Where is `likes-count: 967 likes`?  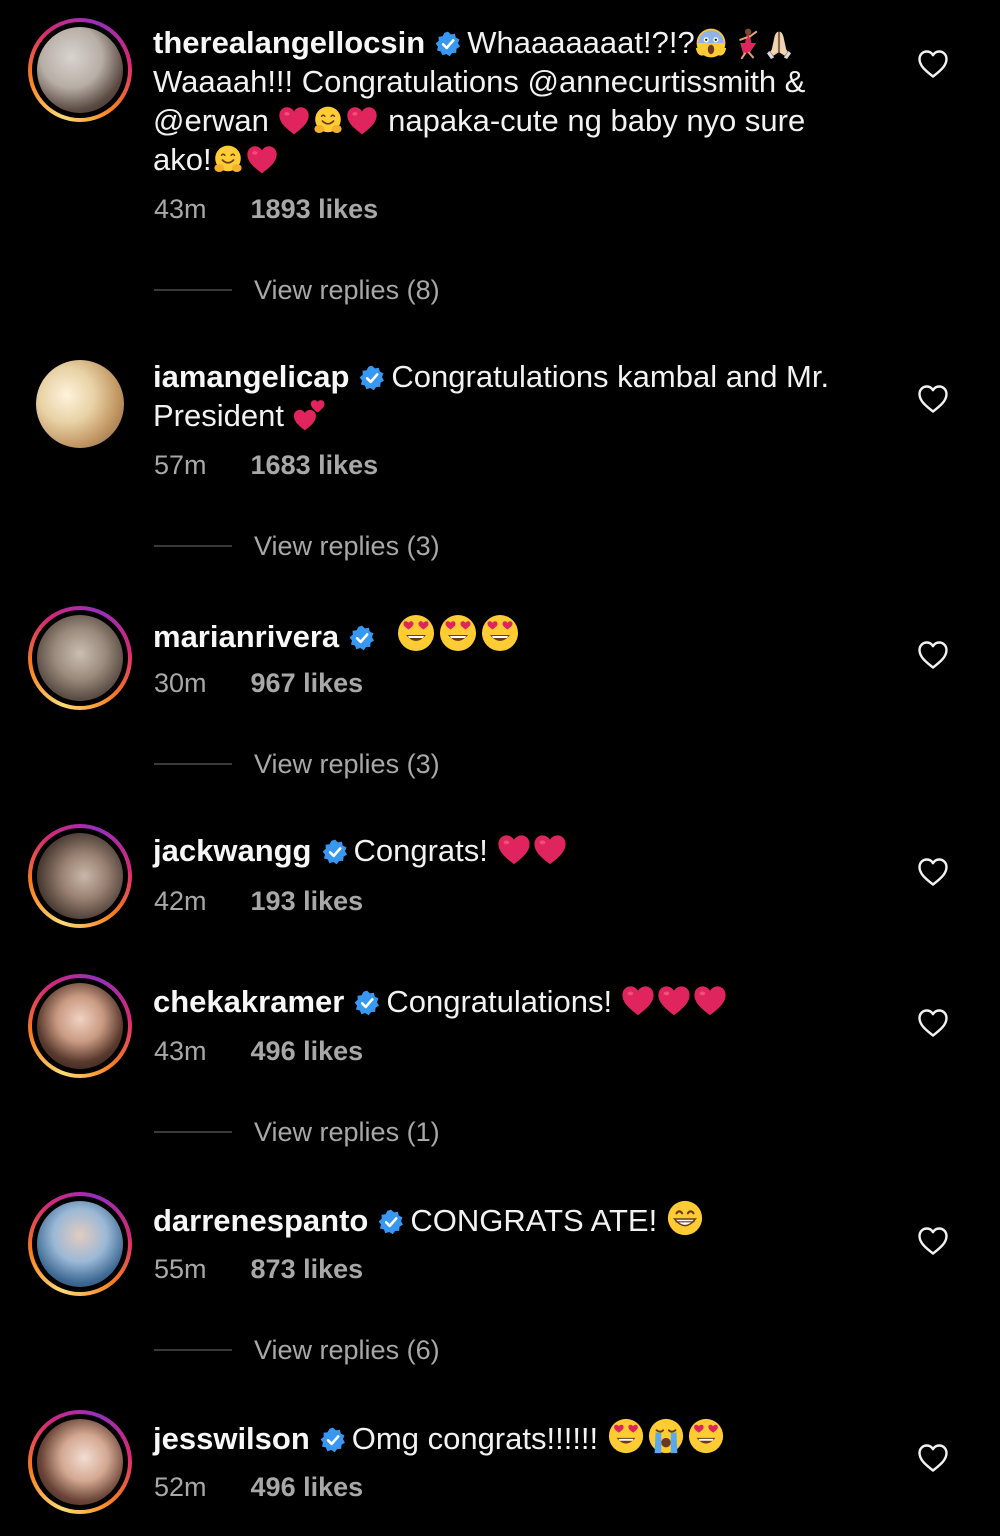 likes-count: 967 likes is located at coordinates (307, 683).